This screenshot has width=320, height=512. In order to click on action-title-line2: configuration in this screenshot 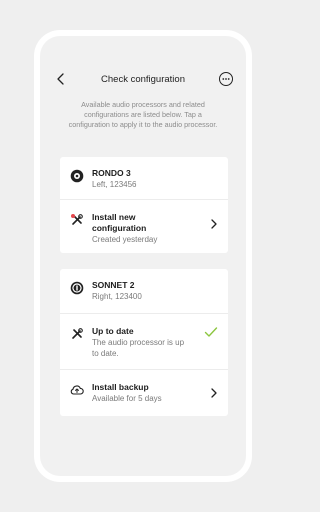, I will do `click(119, 228)`.